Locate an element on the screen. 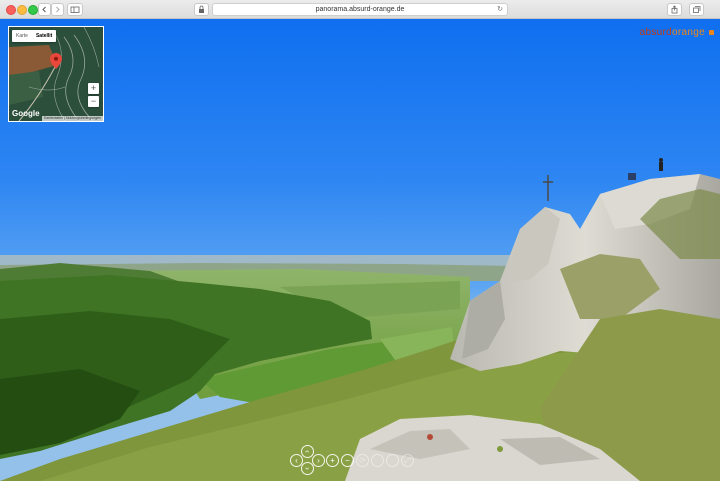 This screenshot has height=481, width=720. map-zoom-in-button: + is located at coordinates (93, 88).